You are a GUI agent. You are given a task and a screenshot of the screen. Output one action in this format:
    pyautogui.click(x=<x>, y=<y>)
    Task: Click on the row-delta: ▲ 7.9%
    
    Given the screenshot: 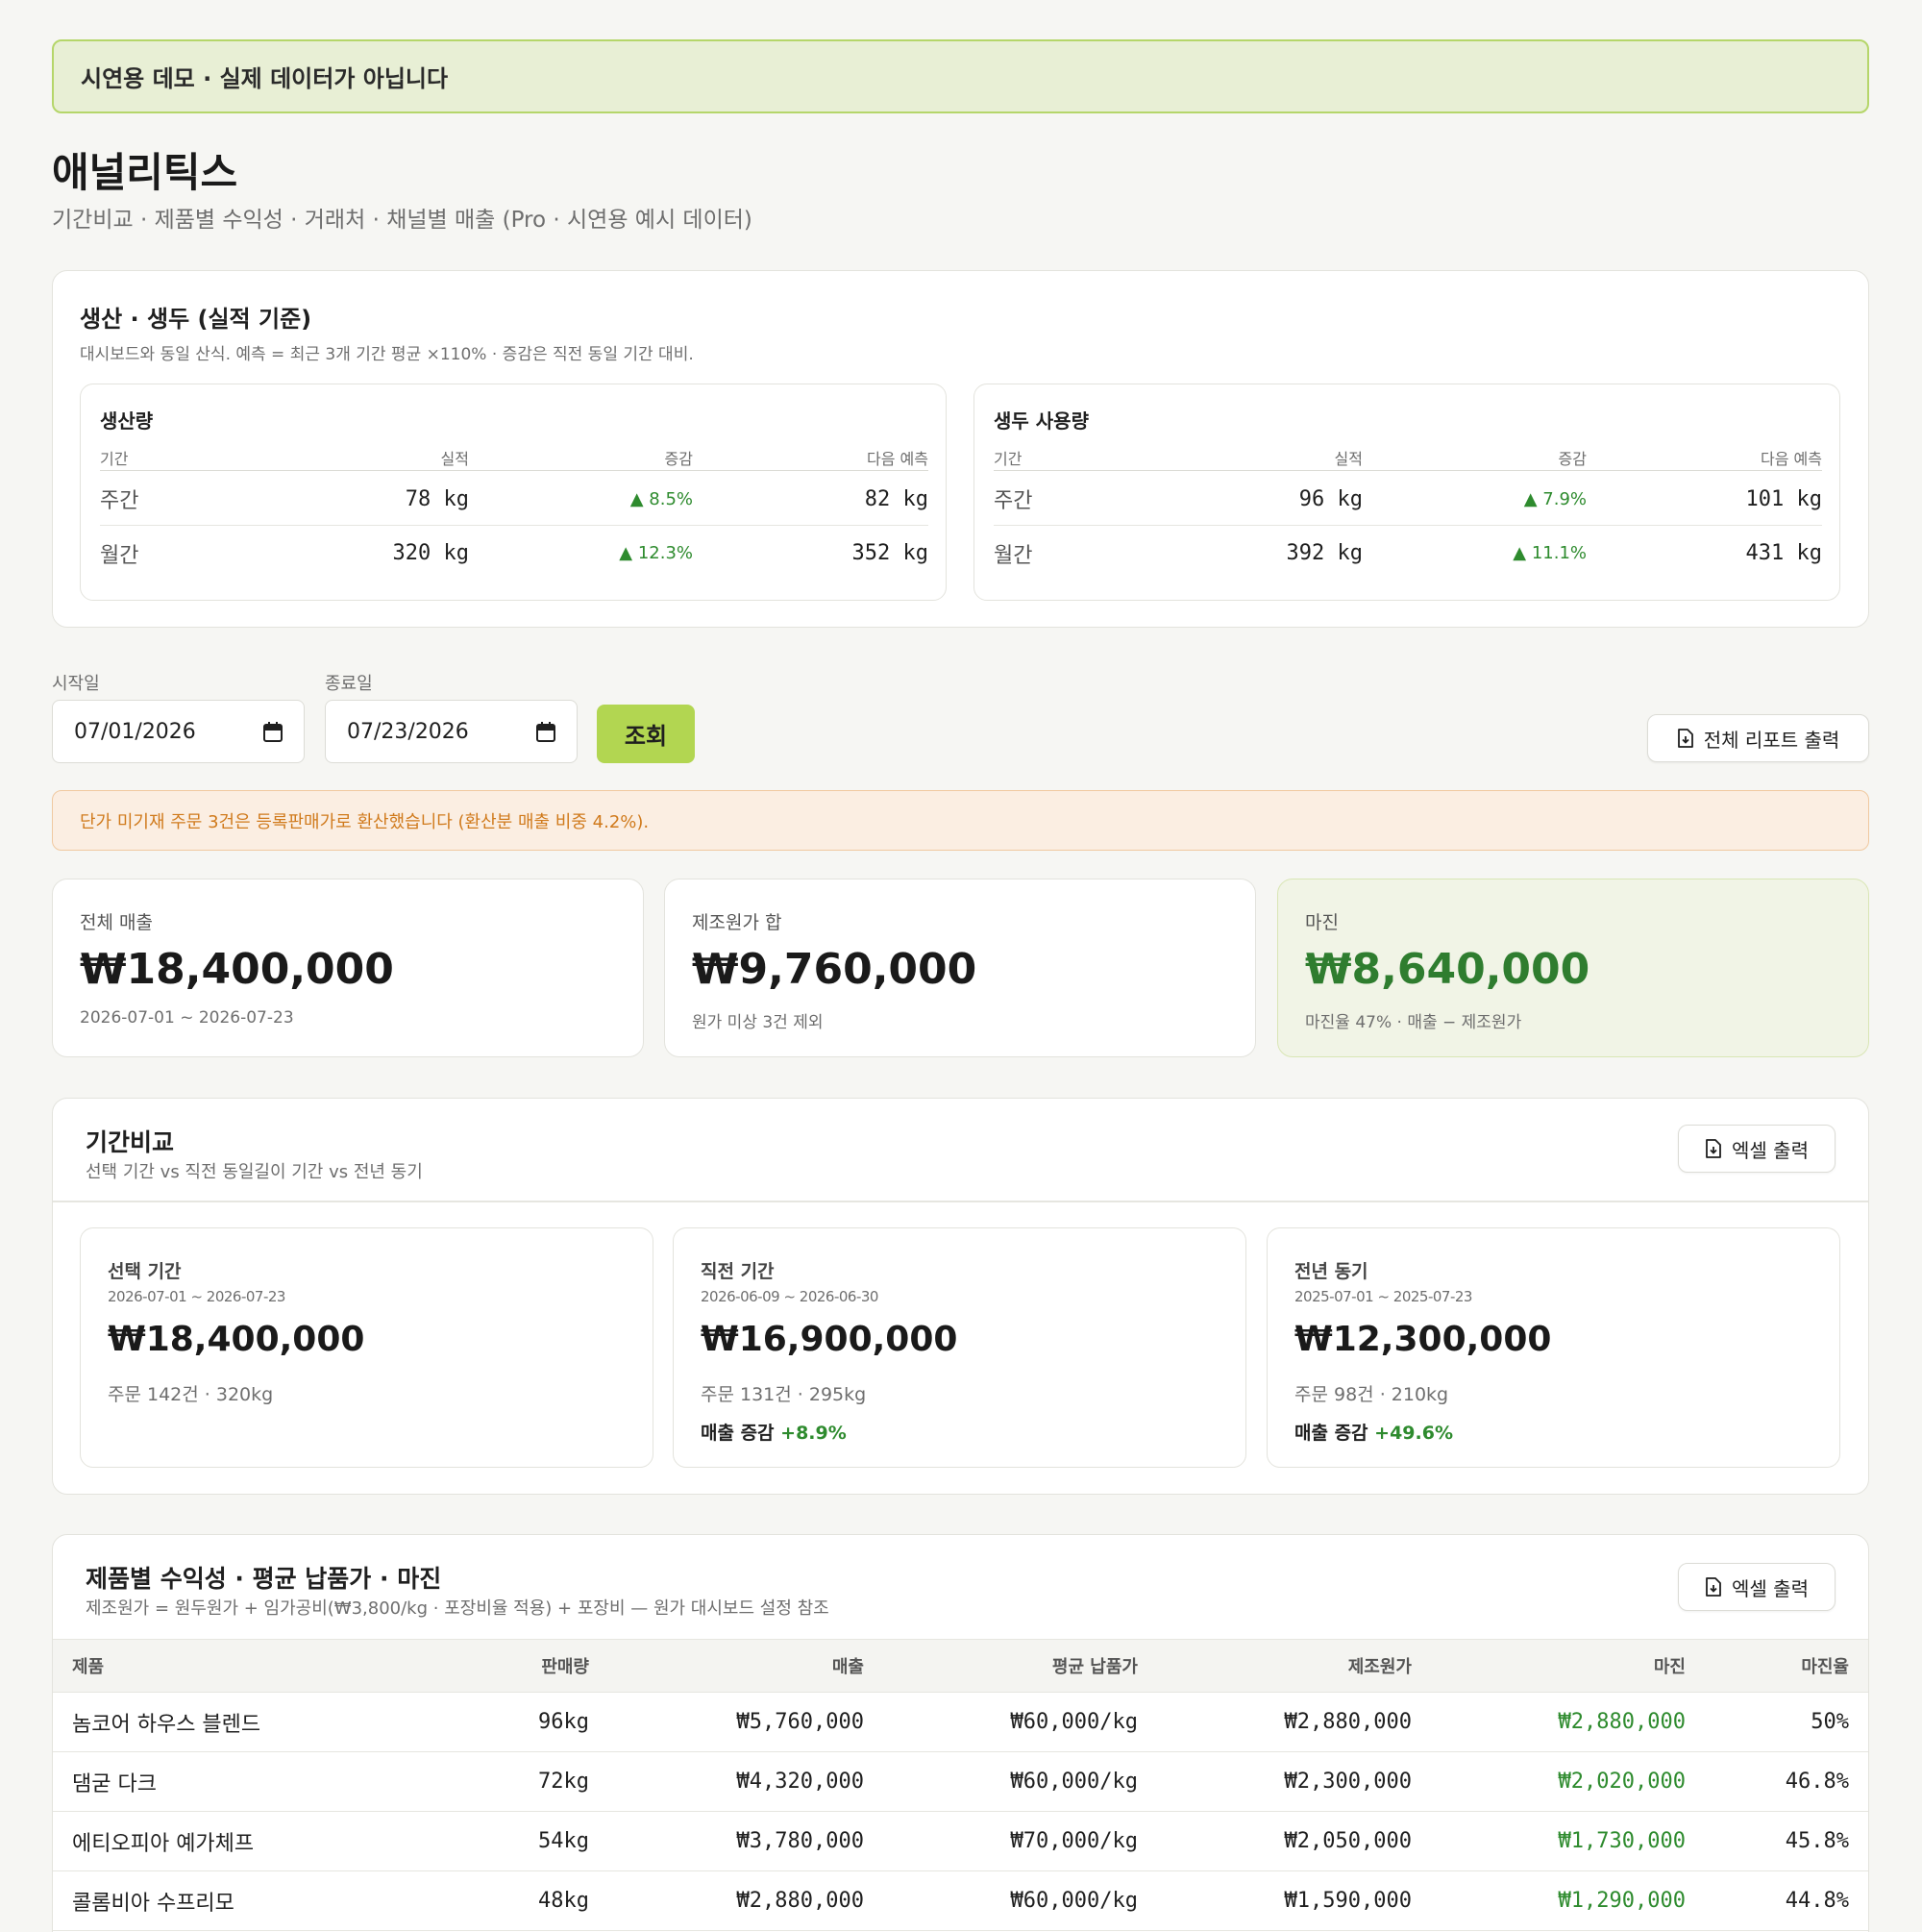 What is the action you would take?
    pyautogui.click(x=1555, y=499)
    